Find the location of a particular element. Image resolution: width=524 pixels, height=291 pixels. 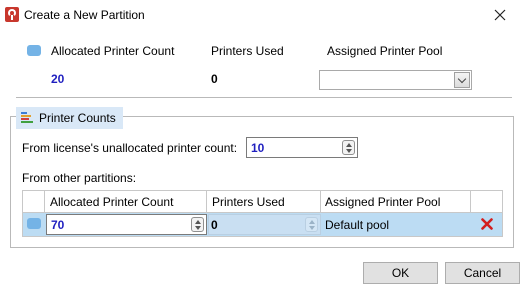

row-allocated-input: 70 is located at coordinates (126, 224).